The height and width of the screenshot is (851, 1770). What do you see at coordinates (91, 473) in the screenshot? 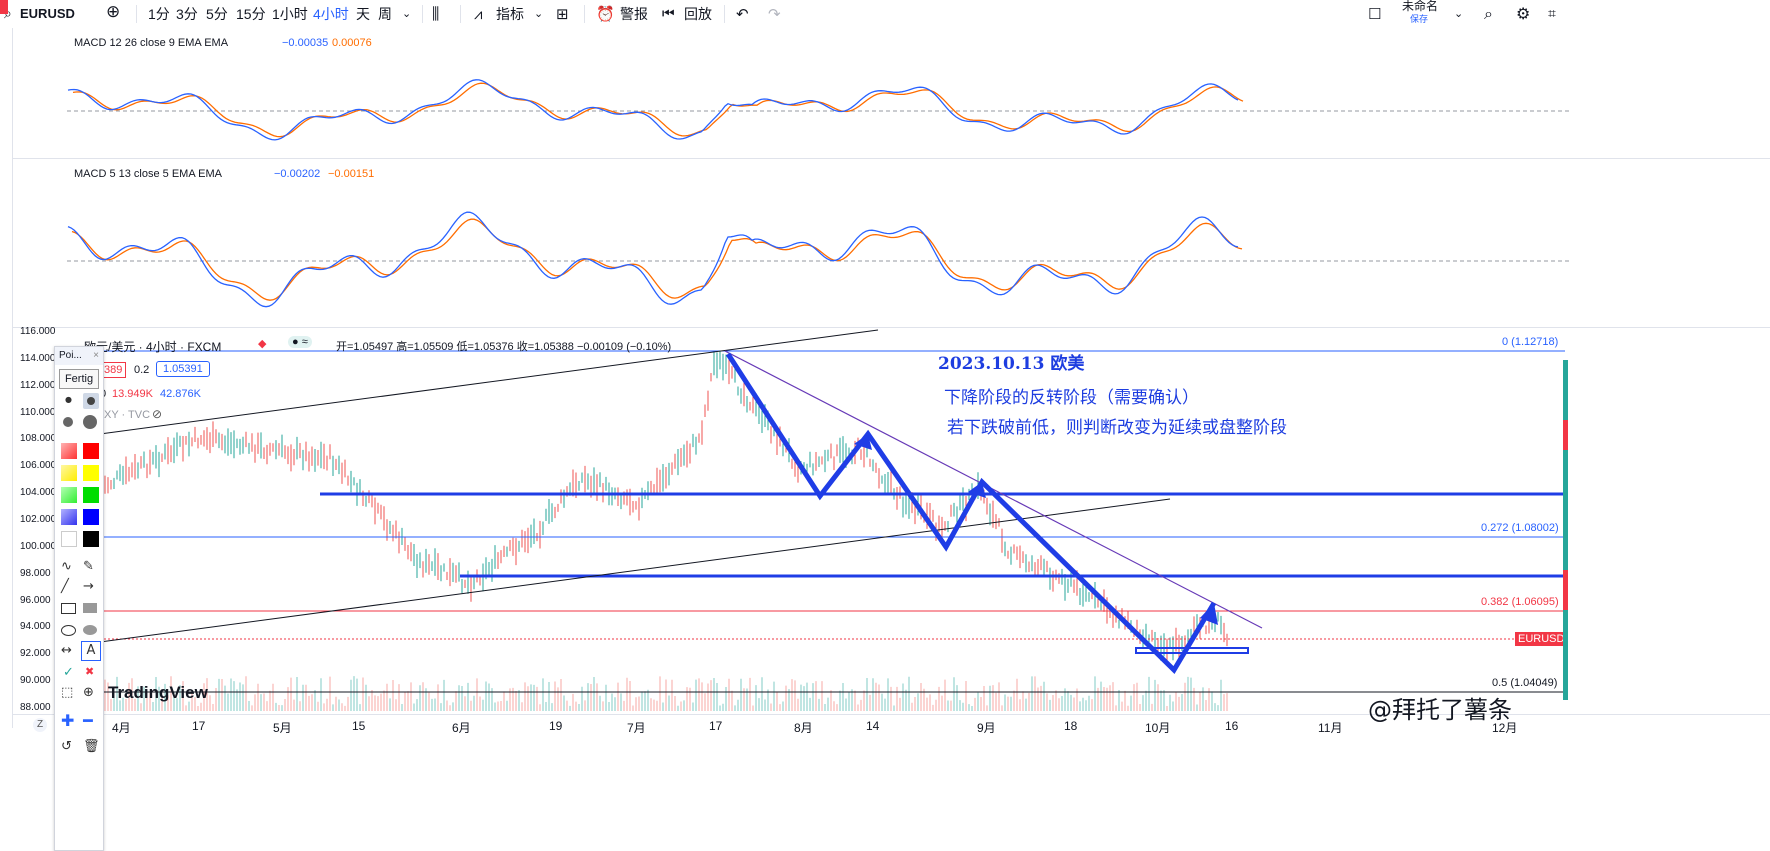
I see `color-swatch-yellow` at bounding box center [91, 473].